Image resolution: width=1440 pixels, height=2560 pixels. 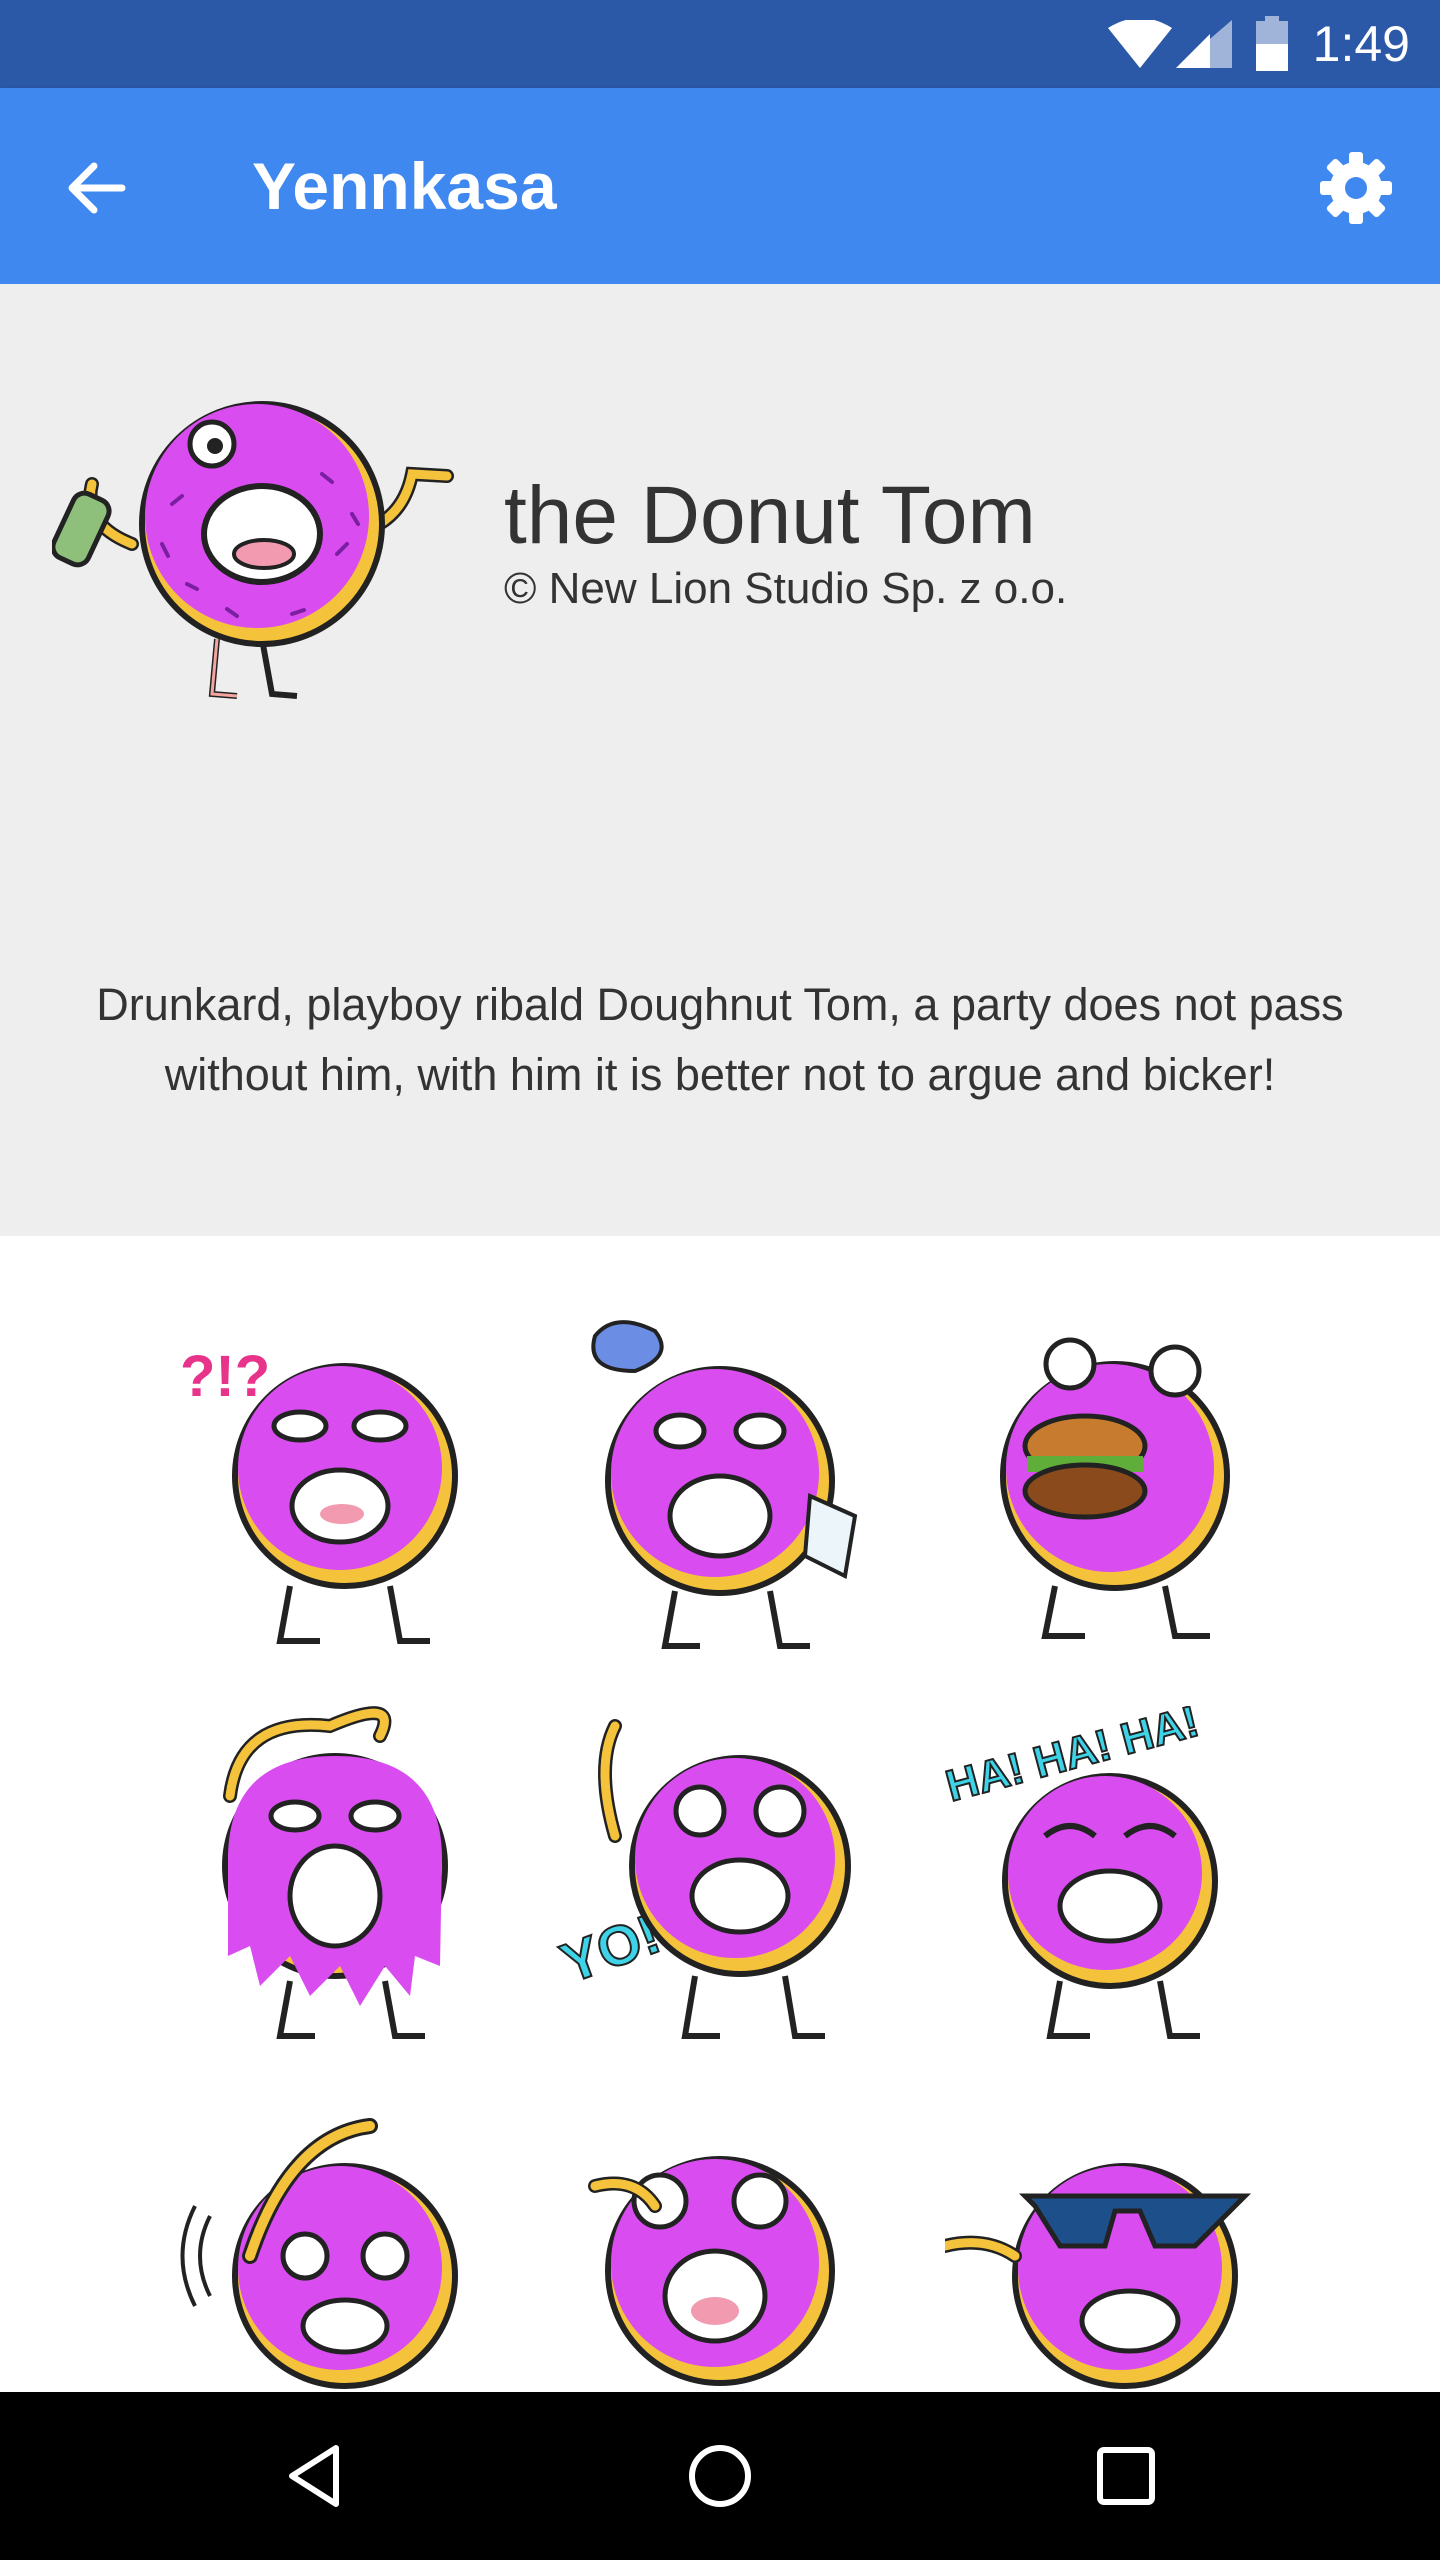 What do you see at coordinates (1110, 2244) in the screenshot?
I see `sticker-sunglasses` at bounding box center [1110, 2244].